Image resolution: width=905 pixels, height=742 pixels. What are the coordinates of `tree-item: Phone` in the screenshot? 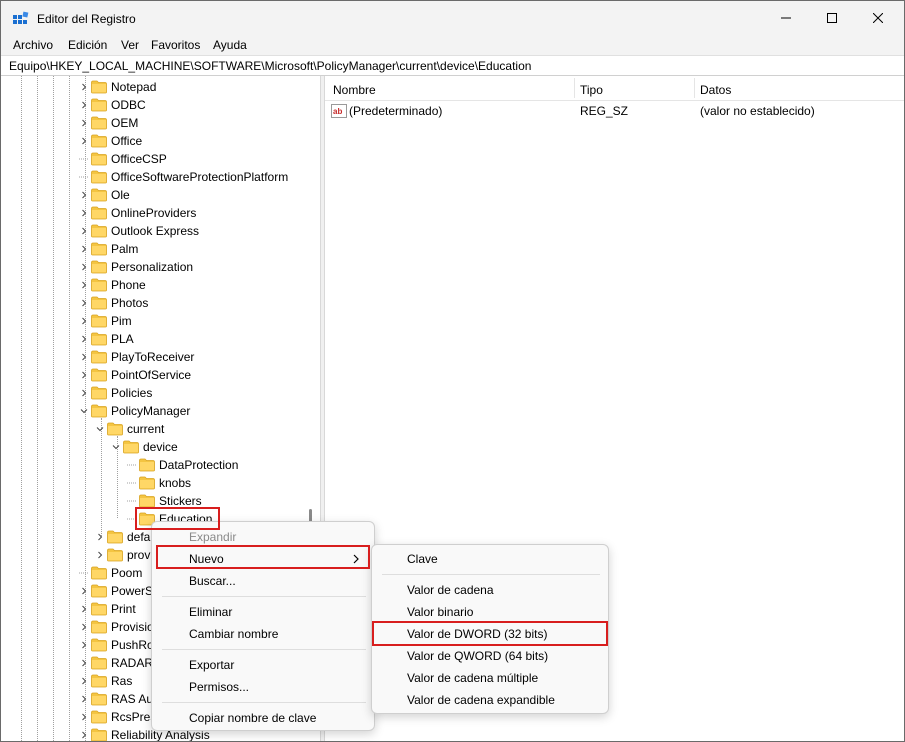 It's located at (112, 285).